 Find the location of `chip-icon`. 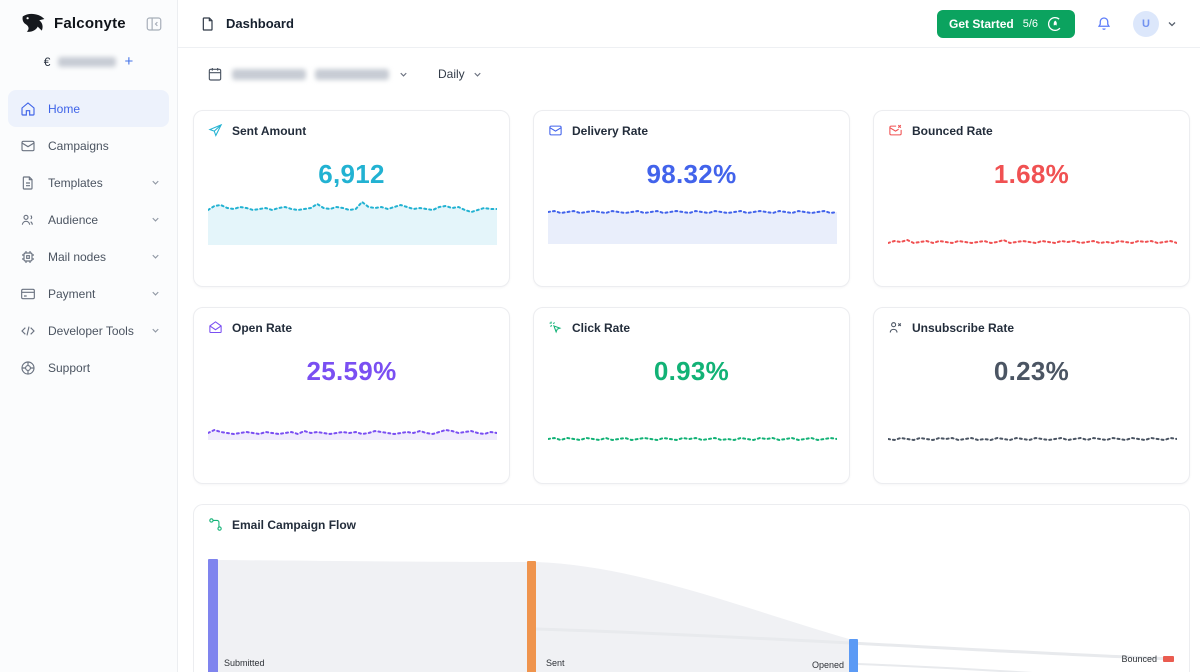

chip-icon is located at coordinates (28, 257).